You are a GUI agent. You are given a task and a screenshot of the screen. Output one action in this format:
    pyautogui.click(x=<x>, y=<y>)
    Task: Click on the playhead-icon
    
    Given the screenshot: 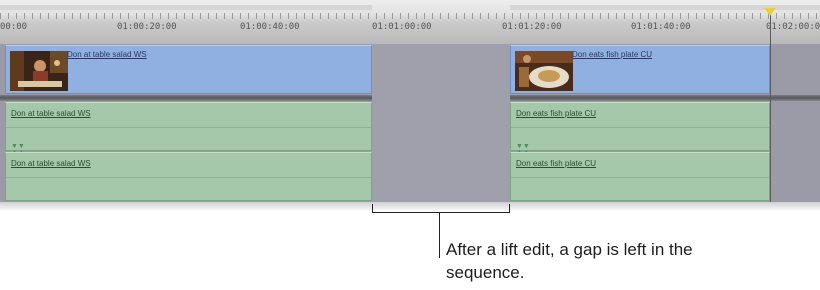 What is the action you would take?
    pyautogui.click(x=770, y=12)
    